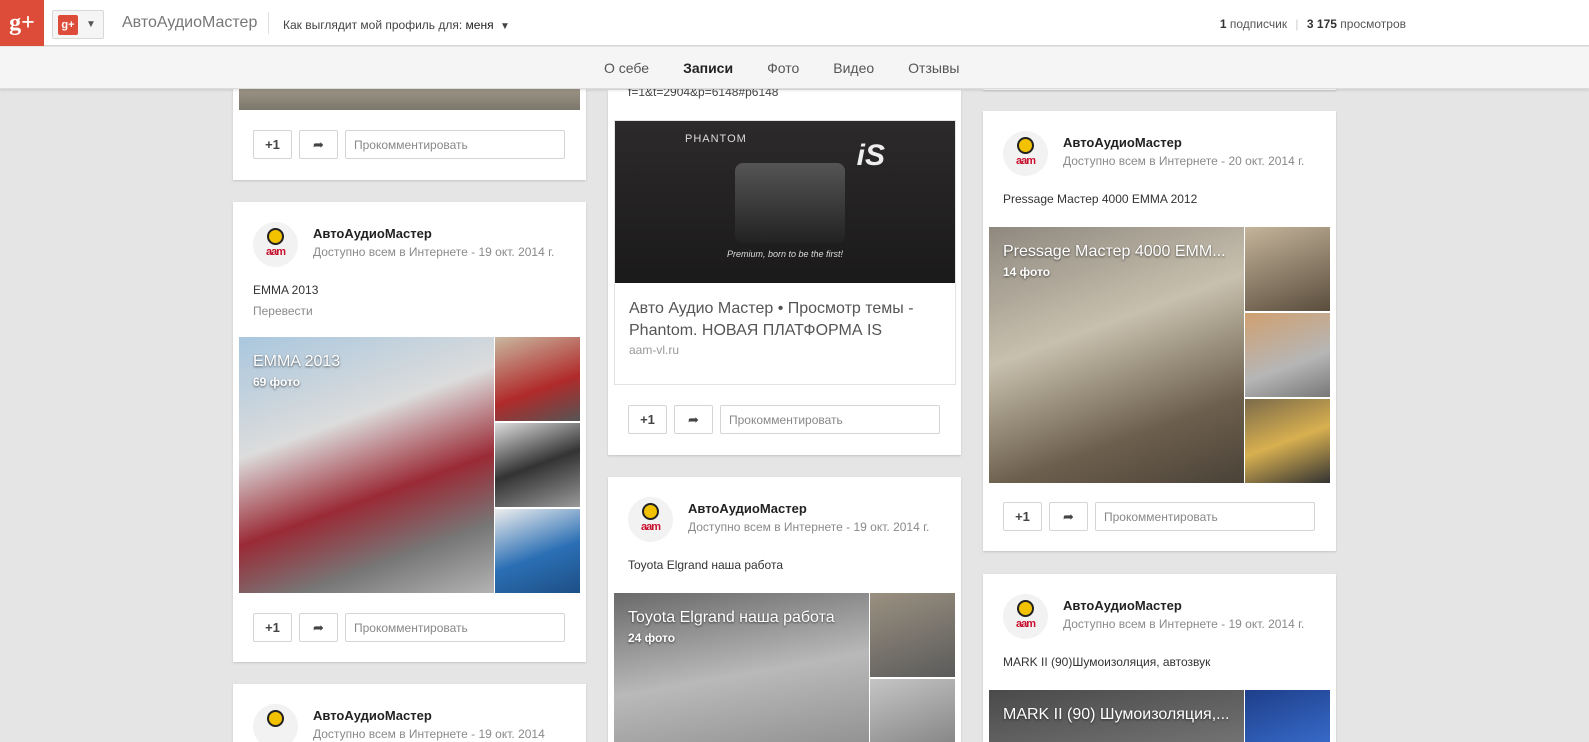 The width and height of the screenshot is (1589, 742). I want to click on logo-text: g+, so click(22, 22).